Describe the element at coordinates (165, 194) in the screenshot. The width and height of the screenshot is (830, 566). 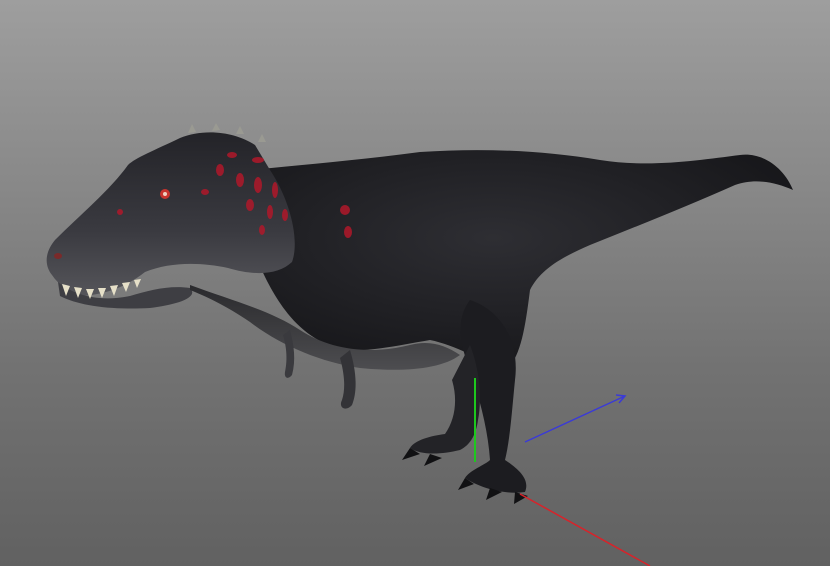
I see `trex-eye-highlight` at that location.